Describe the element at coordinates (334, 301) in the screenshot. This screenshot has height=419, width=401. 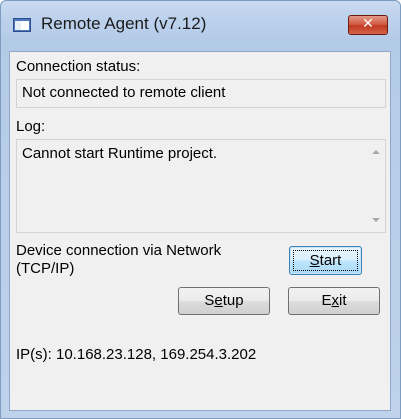
I see `exit-button: Exit` at that location.